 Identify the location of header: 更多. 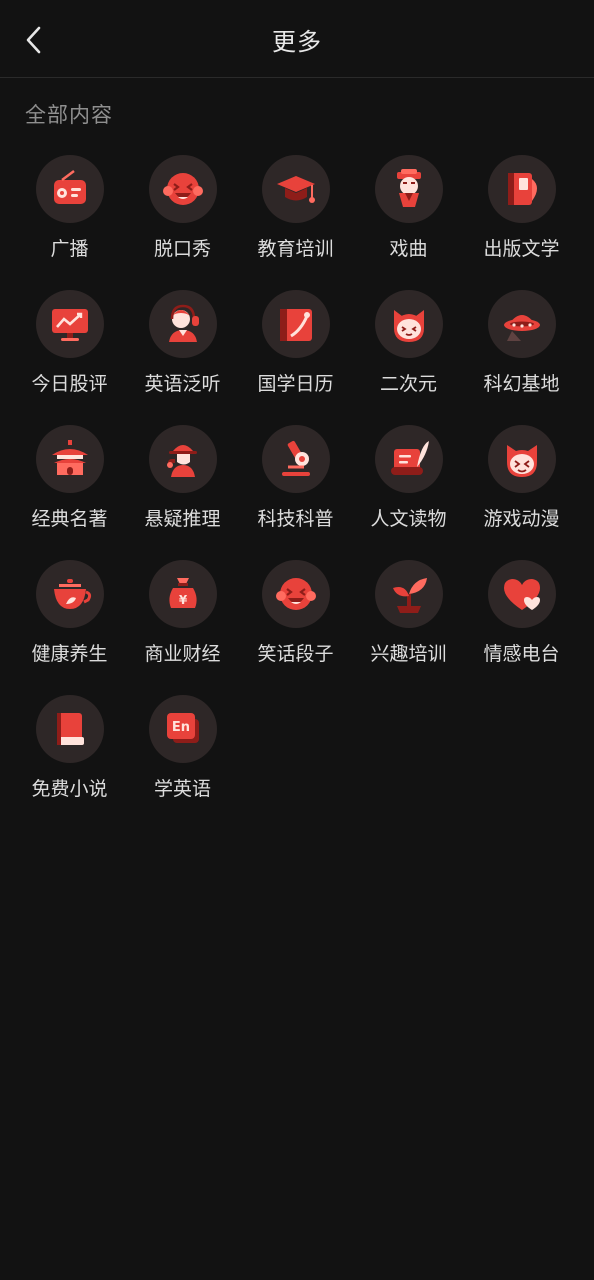
(297, 39).